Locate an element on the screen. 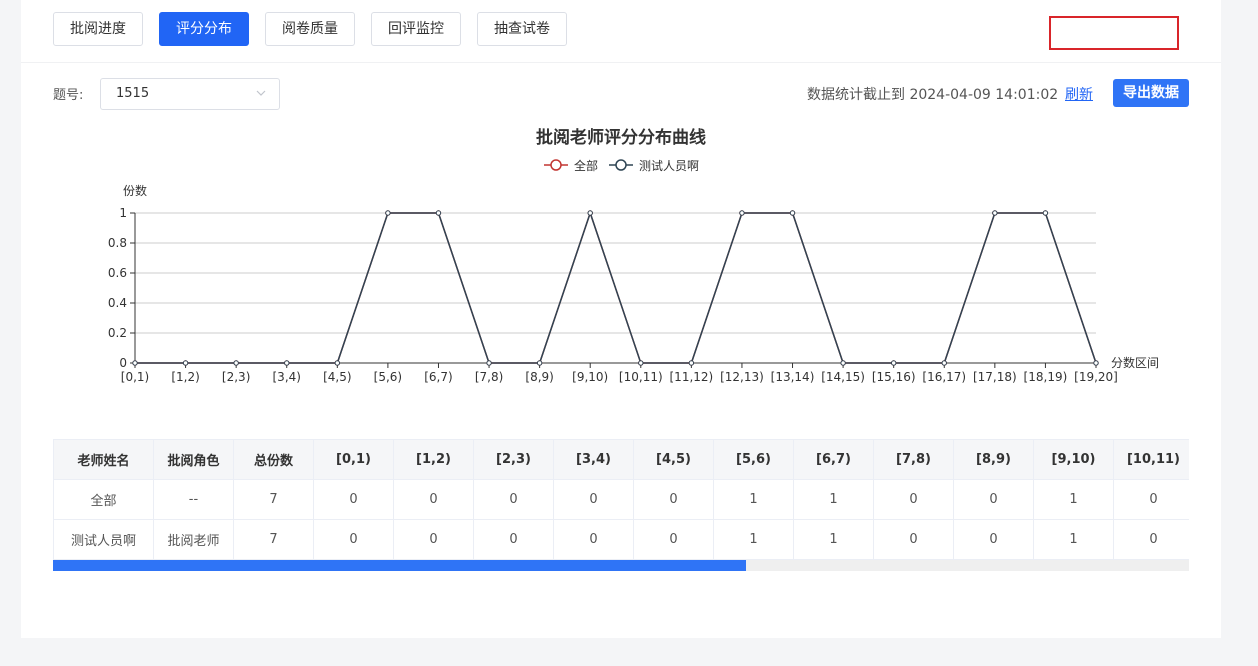 The image size is (1258, 666). highlight-box is located at coordinates (1114, 33).